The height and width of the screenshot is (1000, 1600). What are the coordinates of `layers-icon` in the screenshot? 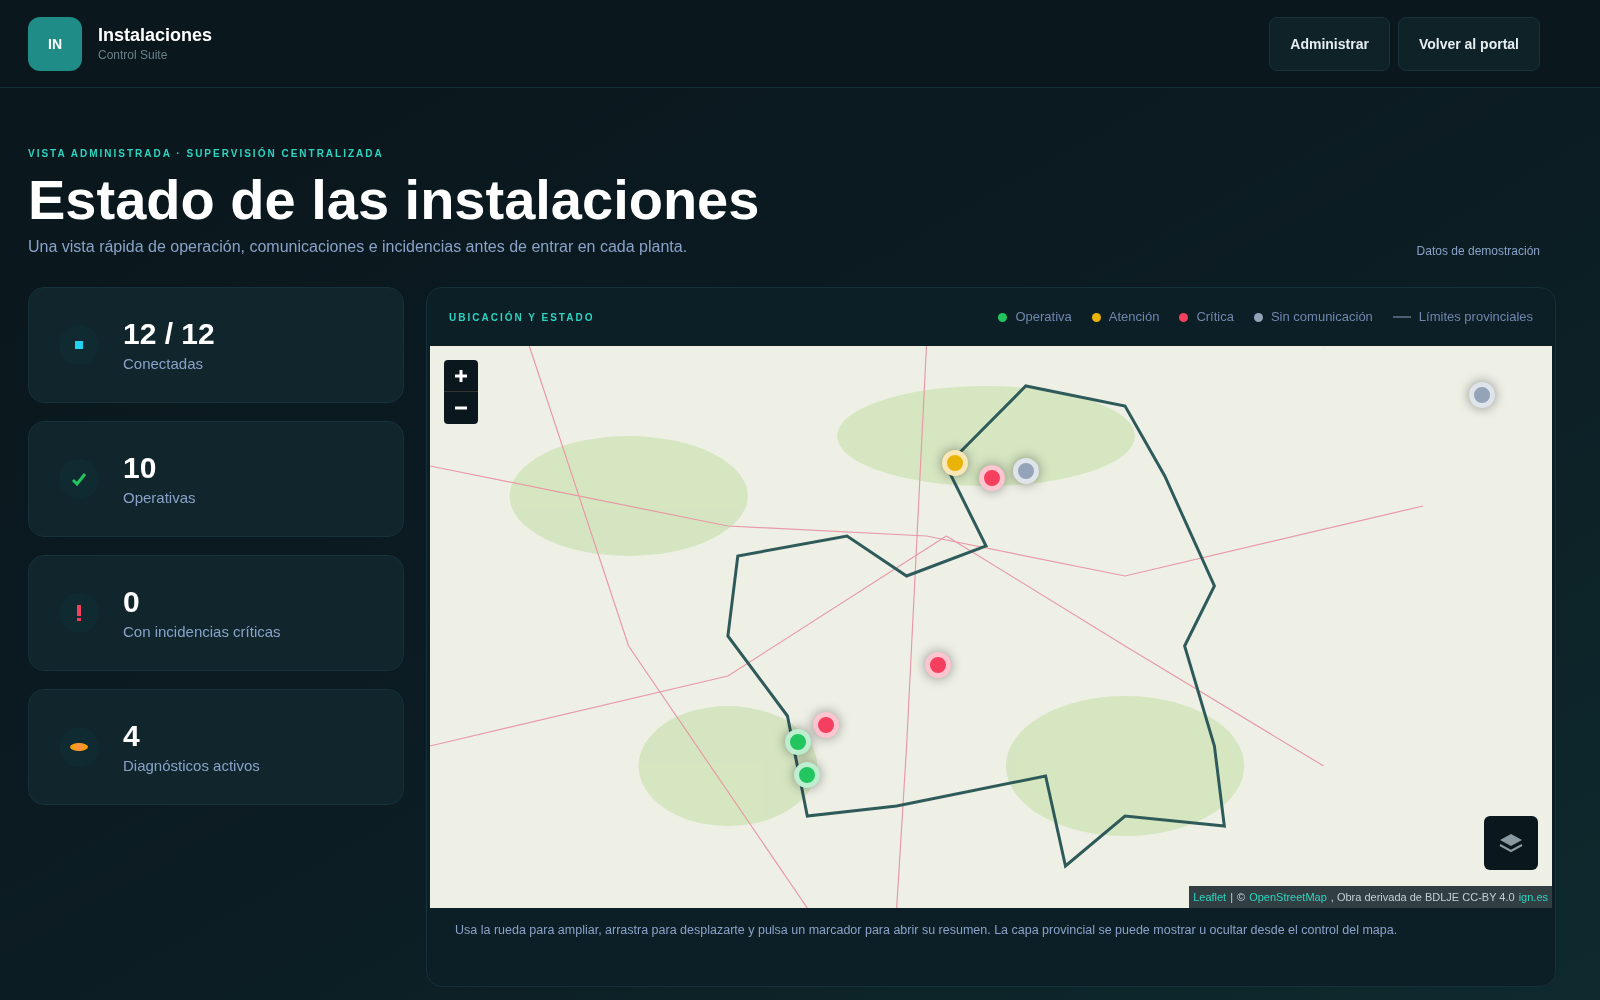 It's located at (1511, 843).